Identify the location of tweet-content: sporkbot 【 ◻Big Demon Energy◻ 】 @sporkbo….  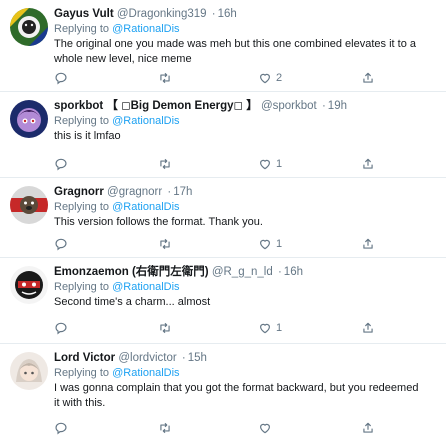
(247, 121).